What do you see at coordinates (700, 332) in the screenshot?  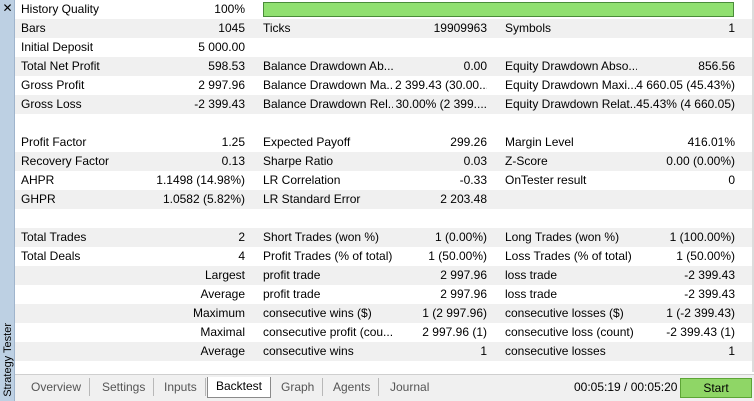 I see `row-value: -2 399.43 (1)` at bounding box center [700, 332].